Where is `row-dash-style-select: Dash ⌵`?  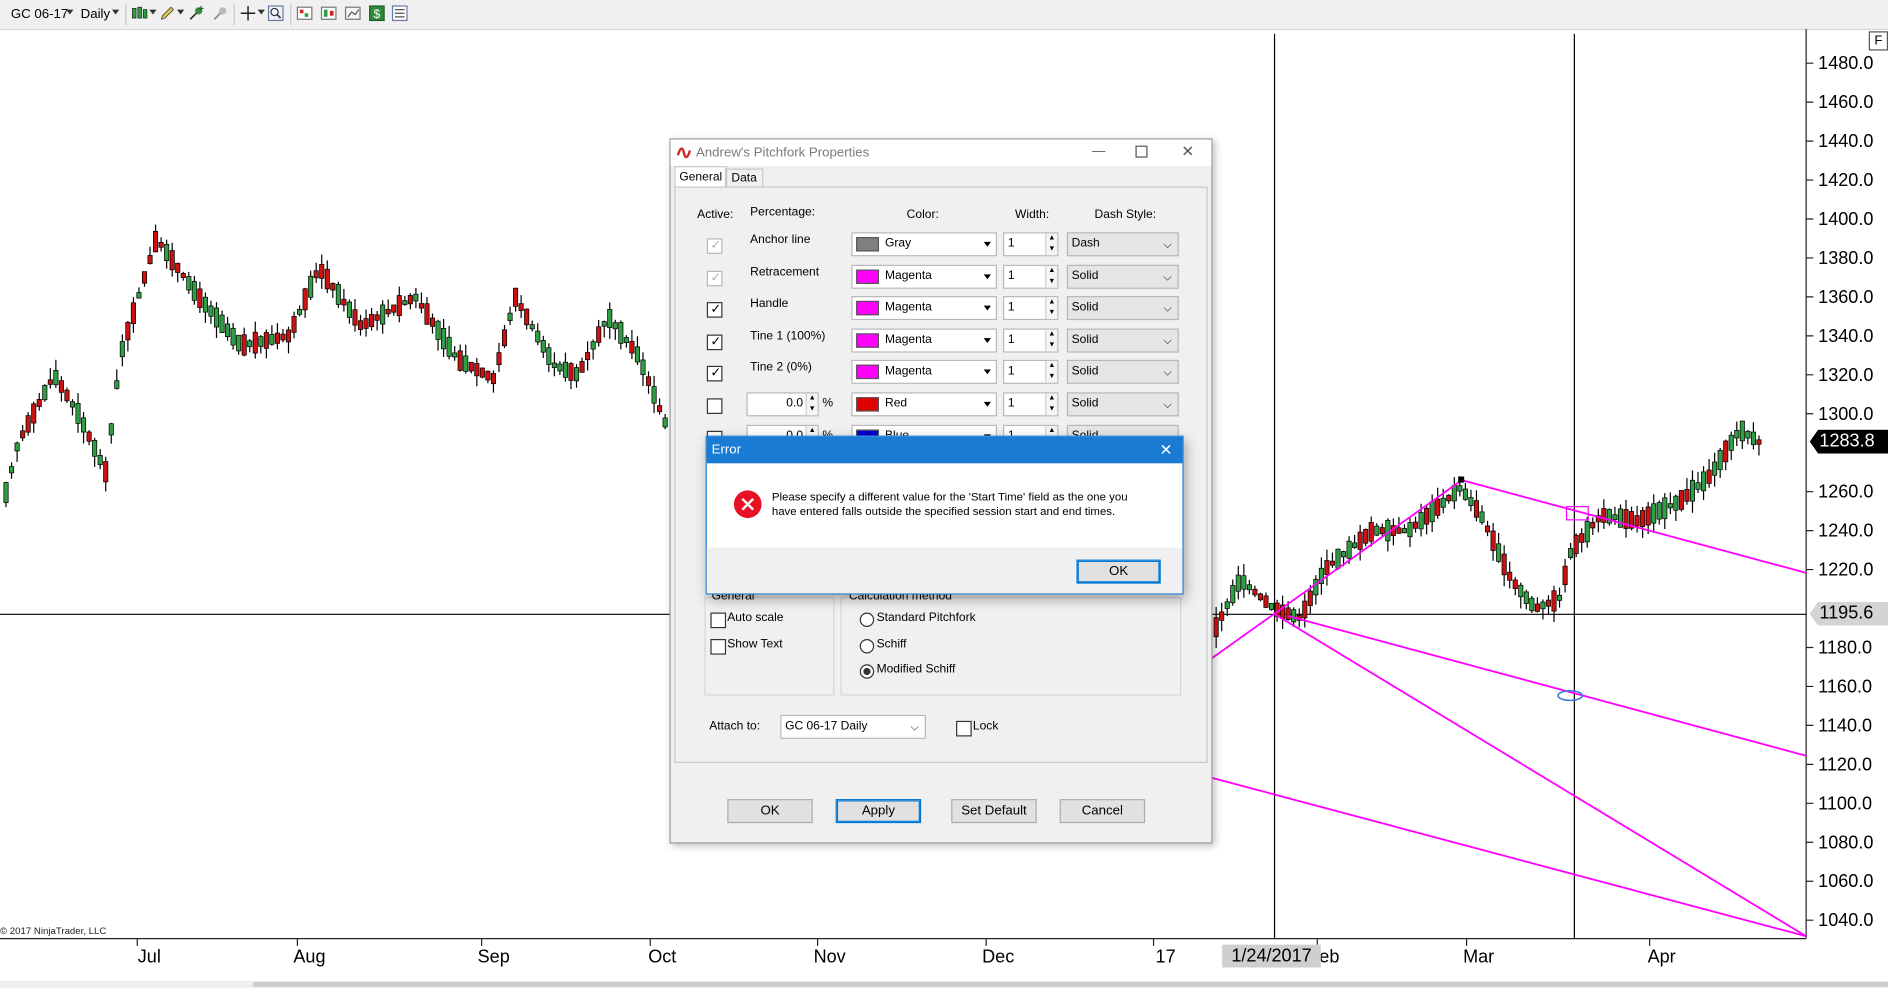
row-dash-style-select: Dash ⌵ is located at coordinates (1122, 244).